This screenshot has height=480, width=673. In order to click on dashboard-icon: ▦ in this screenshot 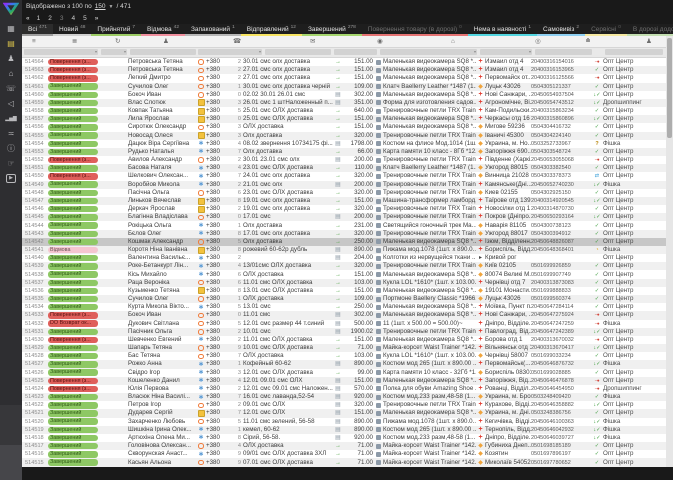, I will do `click(11, 28)`.